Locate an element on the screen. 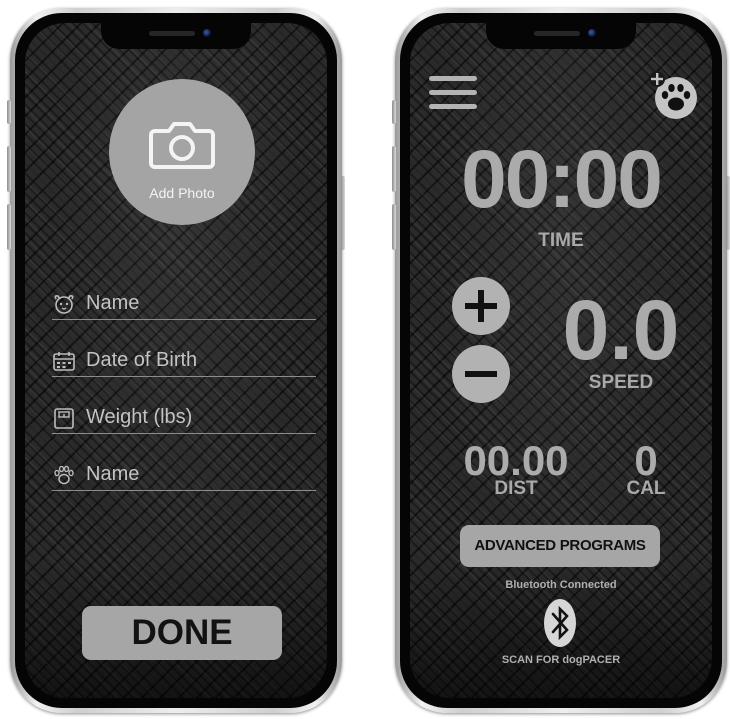 The width and height of the screenshot is (730, 719). dog-face-icon is located at coordinates (64, 304).